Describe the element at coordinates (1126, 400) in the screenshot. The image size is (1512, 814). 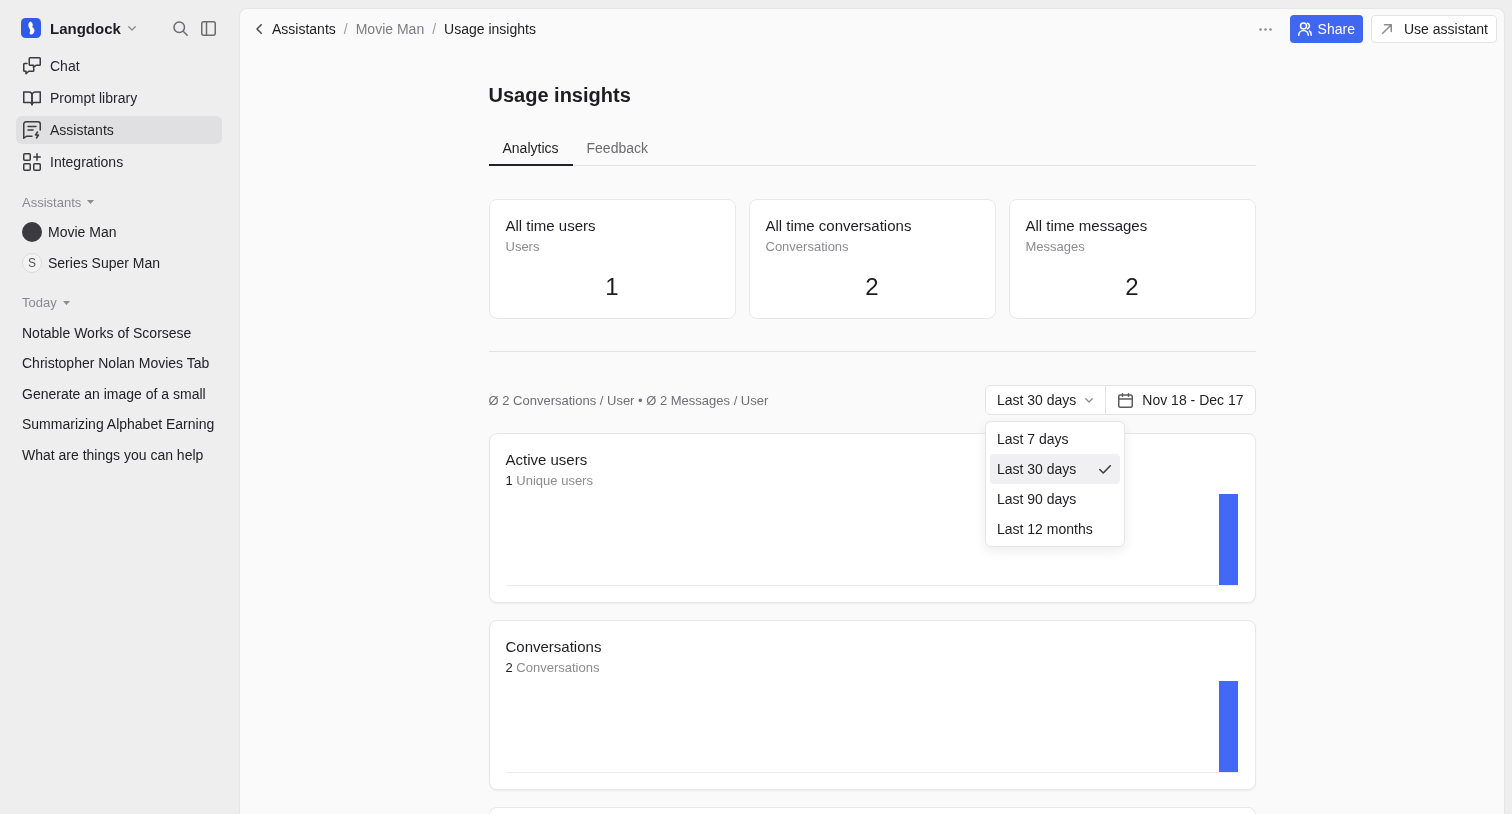
I see `calendar-icon` at that location.